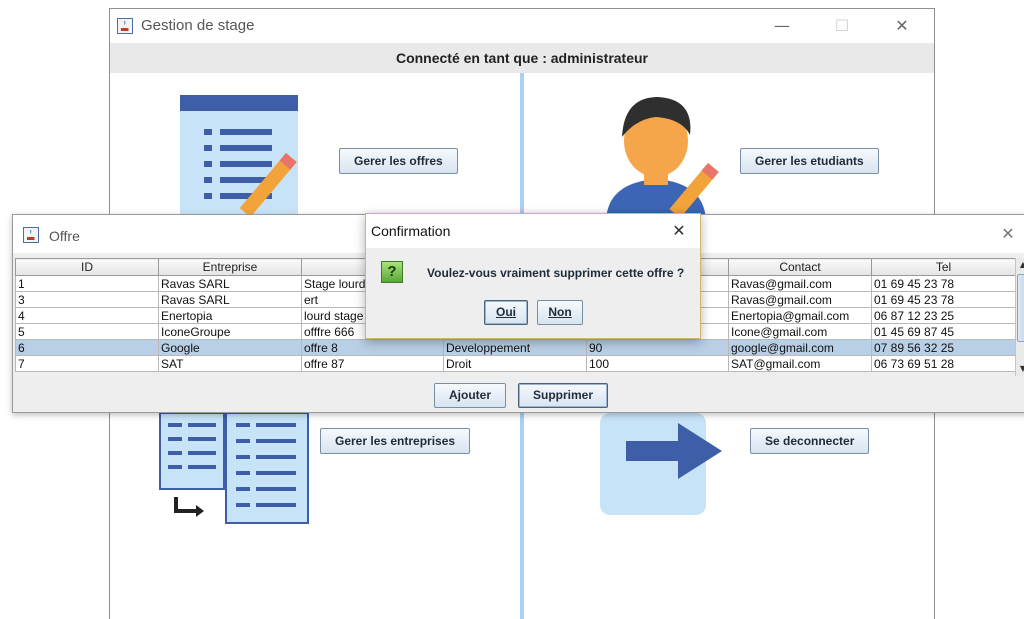 Image resolution: width=1024 pixels, height=619 pixels. I want to click on column-header-tel: Tel, so click(943, 267).